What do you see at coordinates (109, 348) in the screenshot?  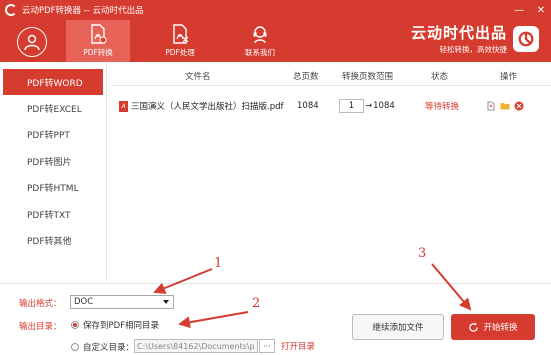 I see `radio-custom-dir-label: 自定义目录：` at bounding box center [109, 348].